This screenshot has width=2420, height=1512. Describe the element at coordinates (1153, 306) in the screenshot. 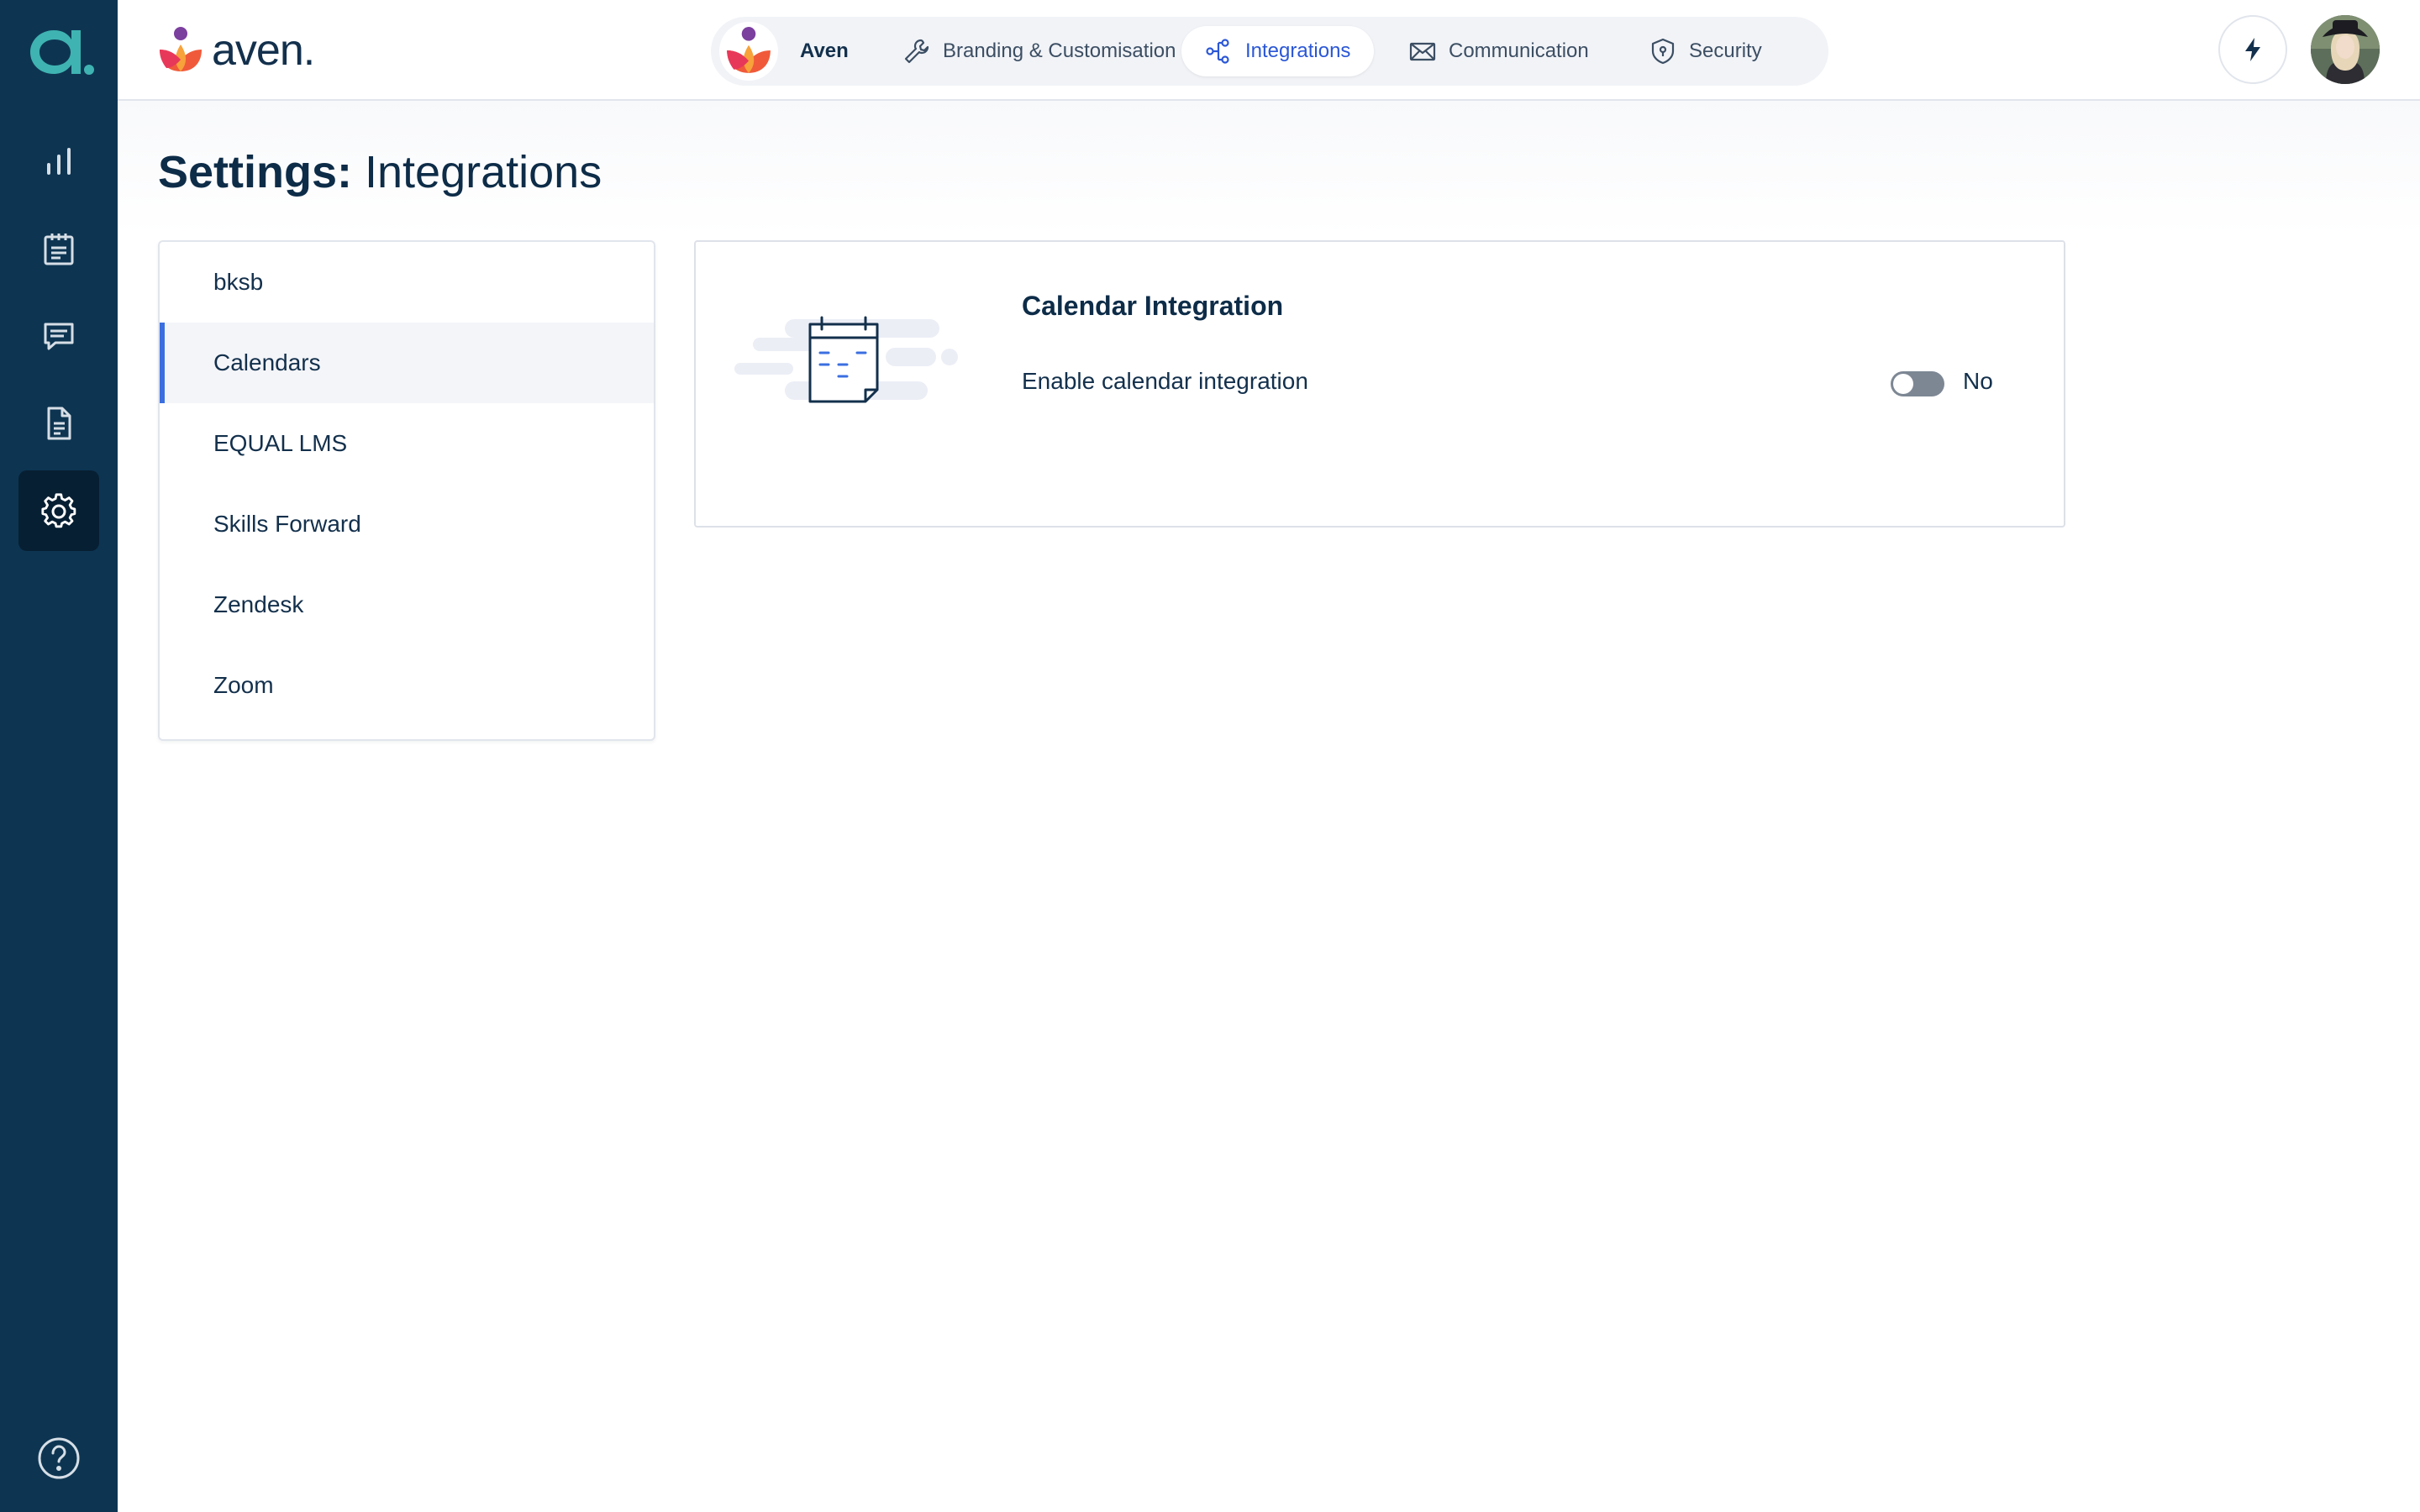

I see `panel-title: Calendar Integration` at that location.